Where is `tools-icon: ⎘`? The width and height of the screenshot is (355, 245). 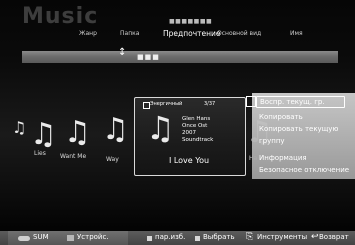 tools-icon: ⎘ is located at coordinates (250, 237).